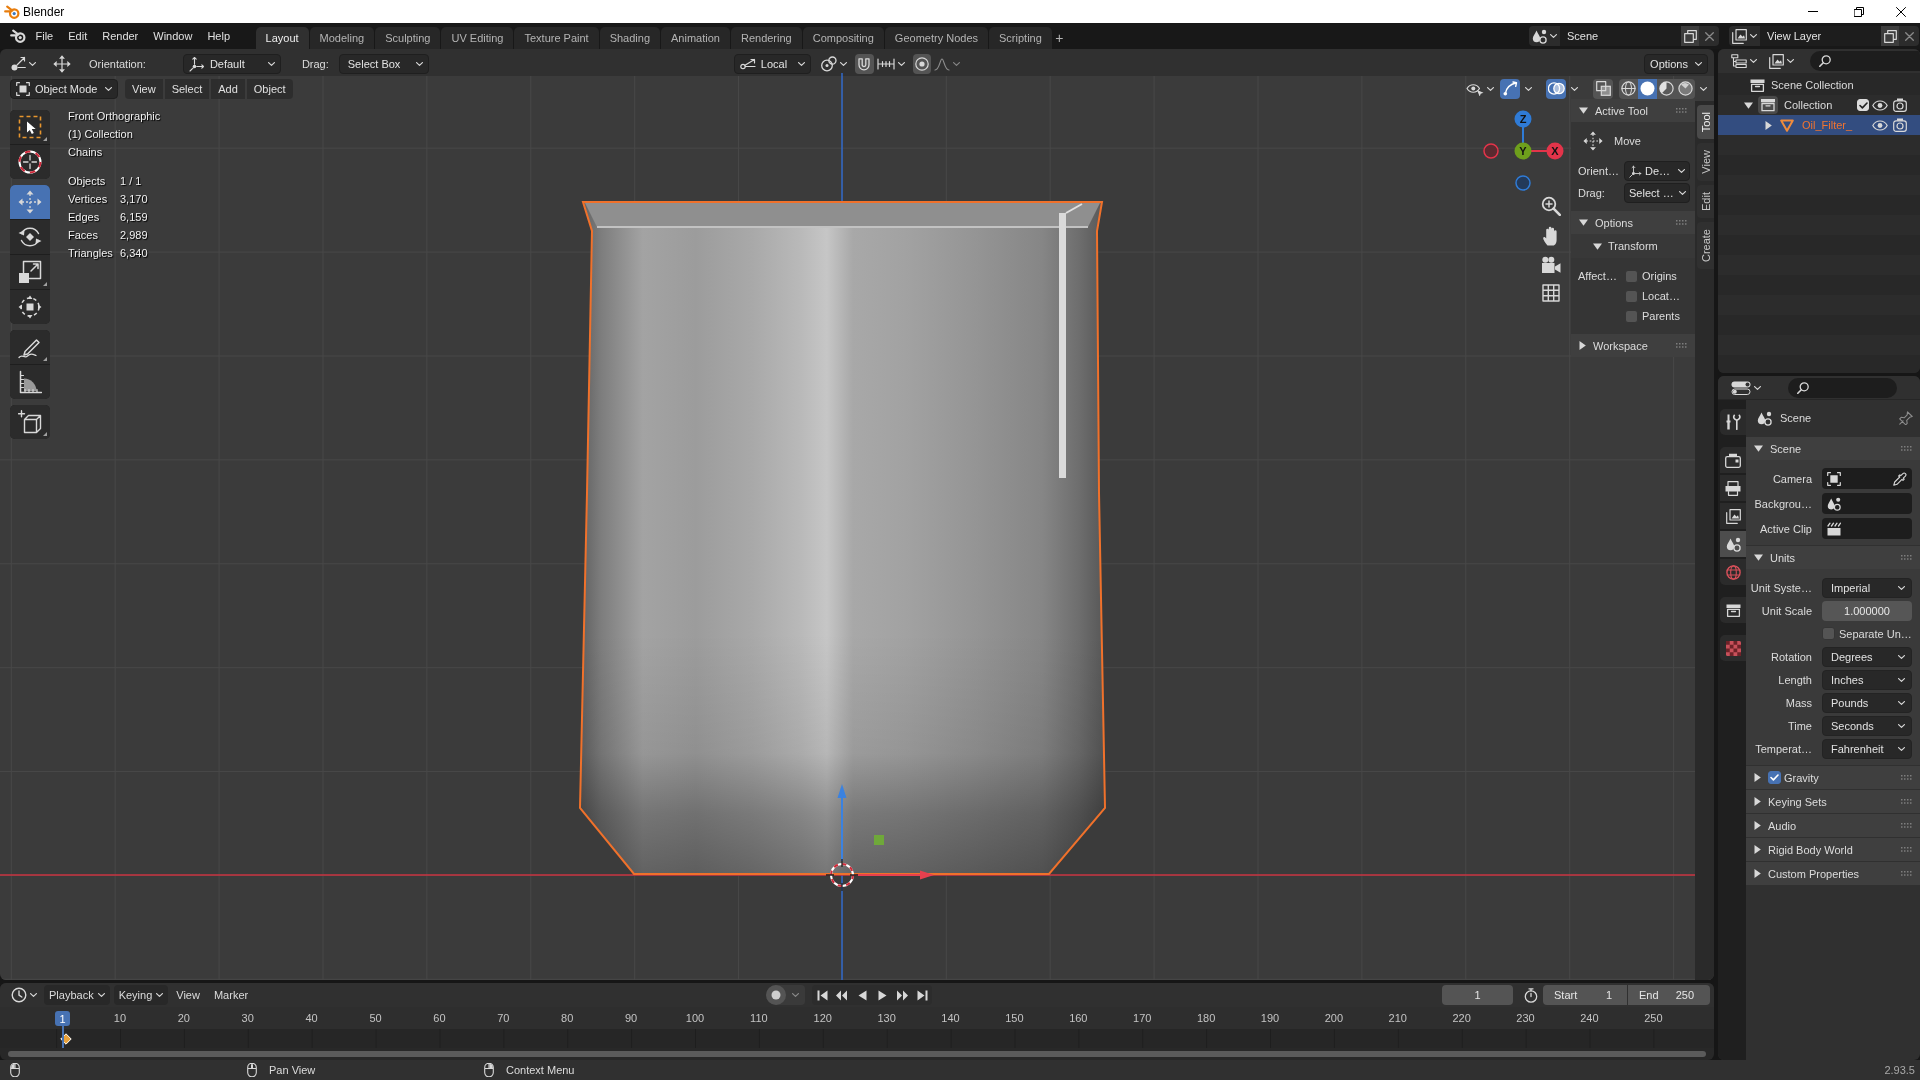  What do you see at coordinates (1585, 995) in the screenshot?
I see `start-frame-field: Start 1` at bounding box center [1585, 995].